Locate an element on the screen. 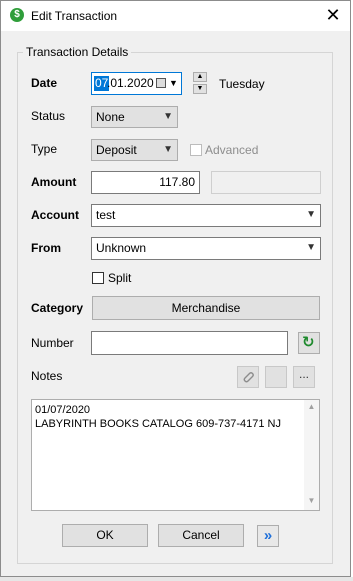 Image resolution: width=353 pixels, height=581 pixels. window-bottom-edge is located at coordinates (176, 579).